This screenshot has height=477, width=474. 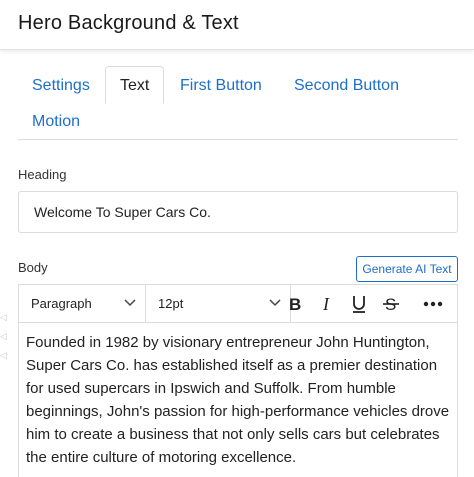 I want to click on more-horizontal-icon, so click(x=433, y=304).